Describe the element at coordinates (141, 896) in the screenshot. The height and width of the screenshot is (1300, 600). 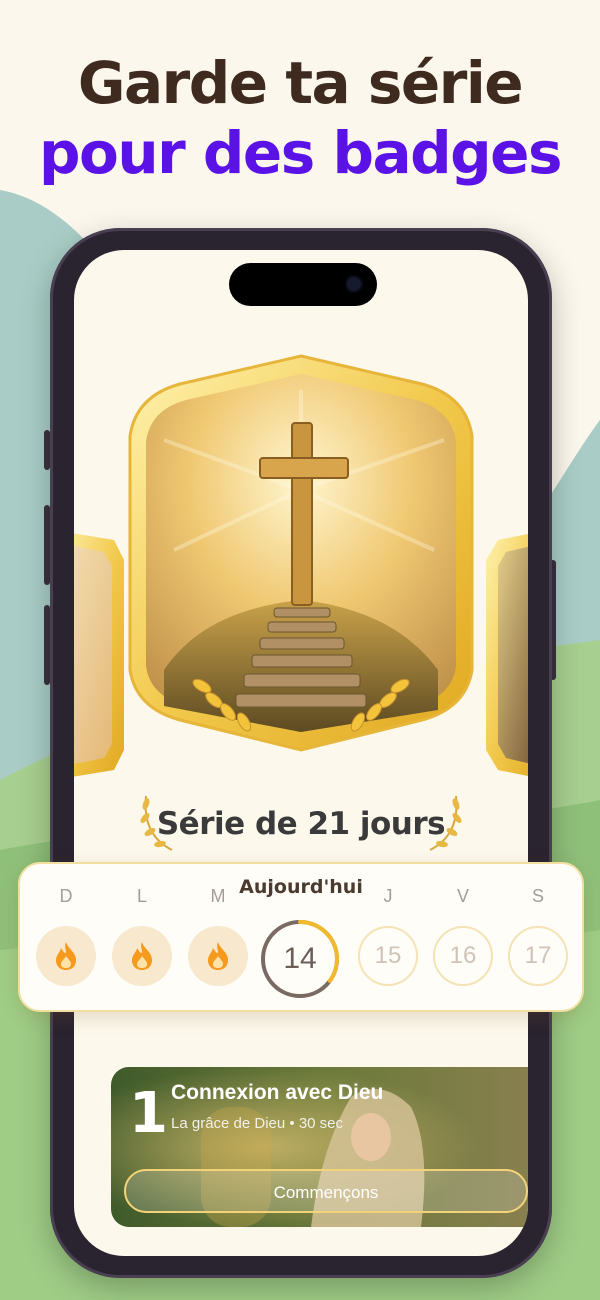
I see `day-letter: L` at that location.